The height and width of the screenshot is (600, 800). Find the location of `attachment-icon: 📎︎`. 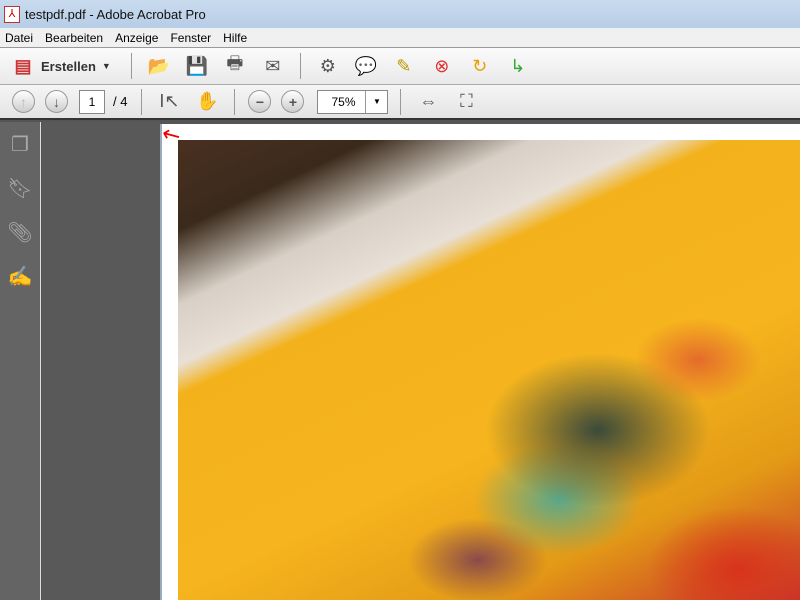

attachment-icon: 📎︎ is located at coordinates (20, 232).